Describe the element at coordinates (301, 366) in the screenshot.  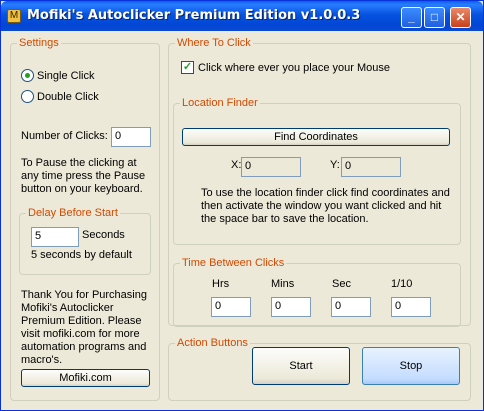
I see `start-button: Start` at that location.